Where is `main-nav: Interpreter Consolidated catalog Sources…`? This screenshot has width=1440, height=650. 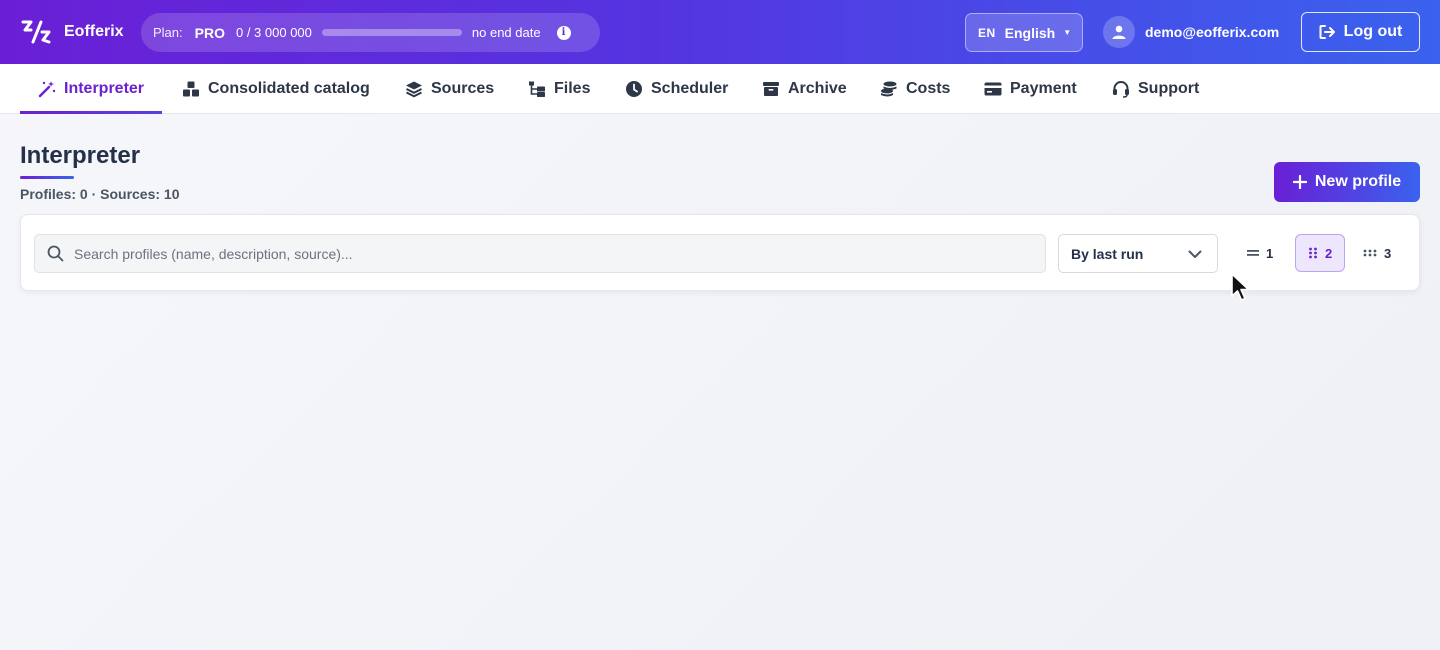 main-nav: Interpreter Consolidated catalog Sources… is located at coordinates (720, 89).